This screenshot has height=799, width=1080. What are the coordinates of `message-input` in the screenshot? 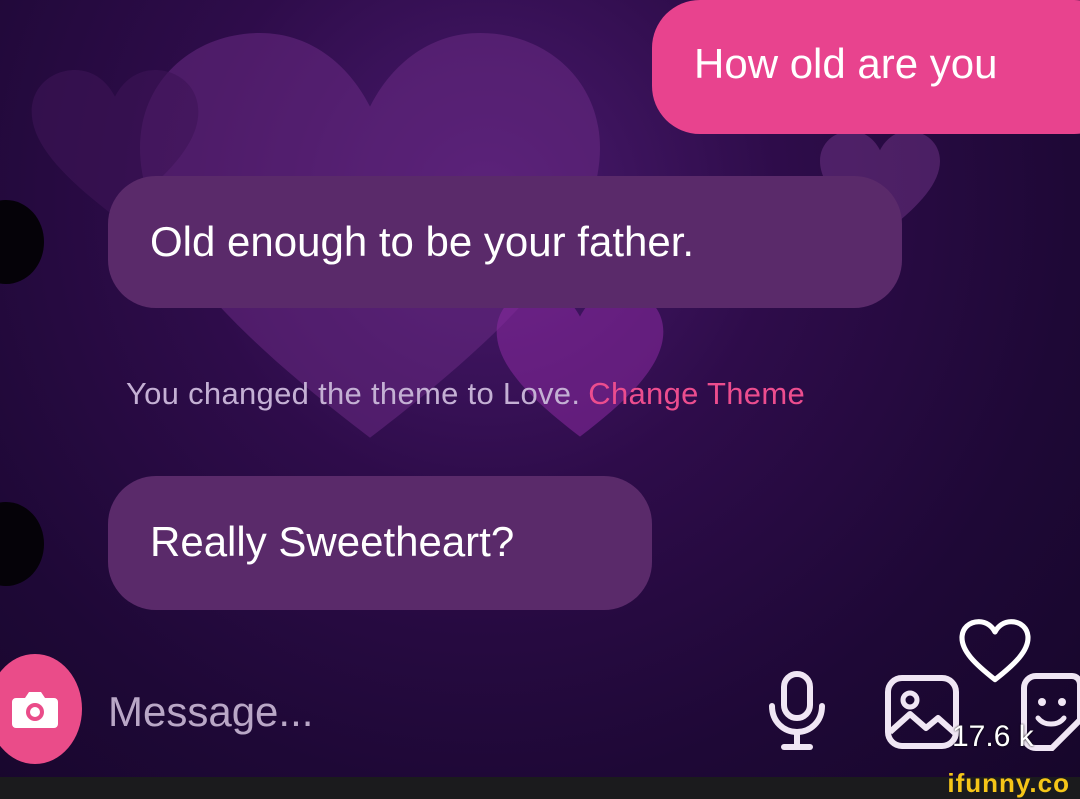 It's located at (418, 712).